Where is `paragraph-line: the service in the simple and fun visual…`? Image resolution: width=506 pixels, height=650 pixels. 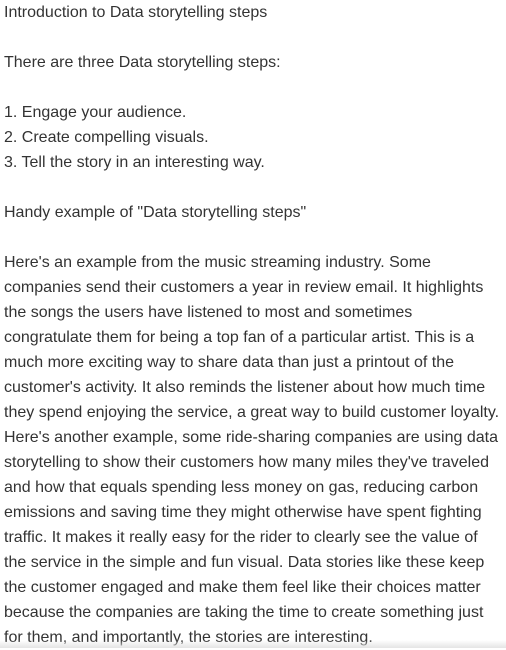 paragraph-line: the service in the simple and fun visual… is located at coordinates (244, 562).